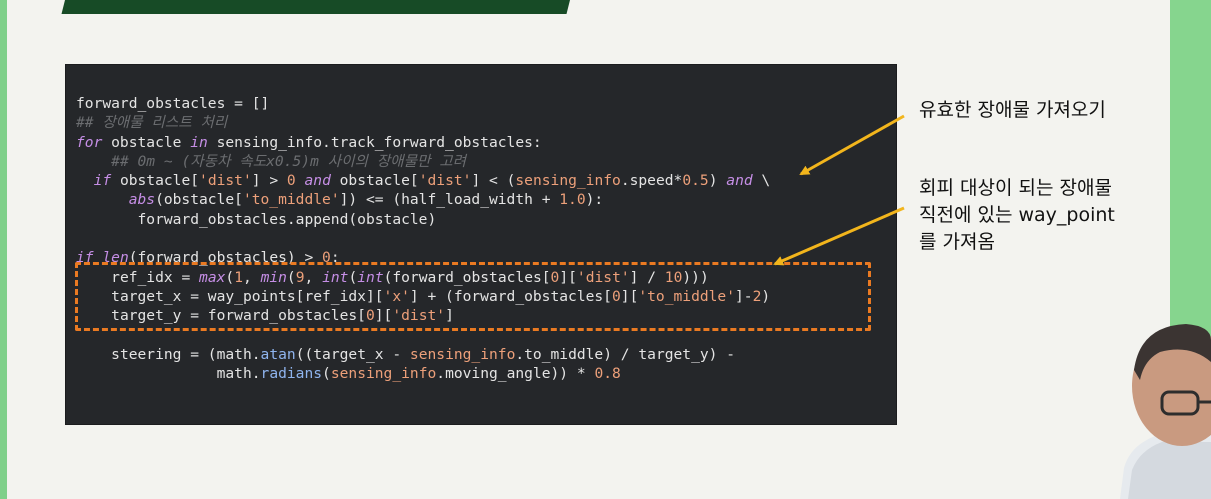 Image resolution: width=1211 pixels, height=499 pixels. What do you see at coordinates (1017, 215) in the screenshot?
I see `annotation-line-2: 직전에 있는 way_point` at bounding box center [1017, 215].